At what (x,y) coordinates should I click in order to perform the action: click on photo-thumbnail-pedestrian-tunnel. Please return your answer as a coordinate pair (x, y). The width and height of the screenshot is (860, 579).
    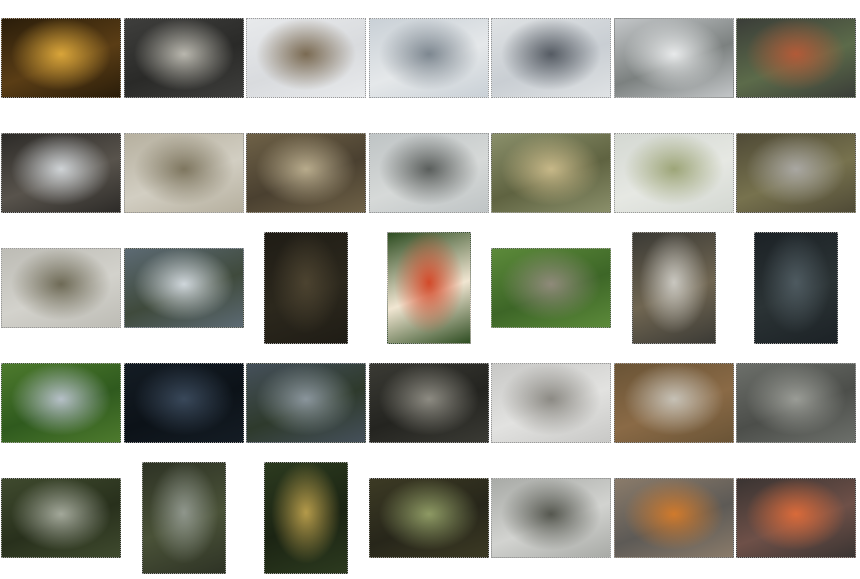
    Looking at the image, I should click on (183, 57).